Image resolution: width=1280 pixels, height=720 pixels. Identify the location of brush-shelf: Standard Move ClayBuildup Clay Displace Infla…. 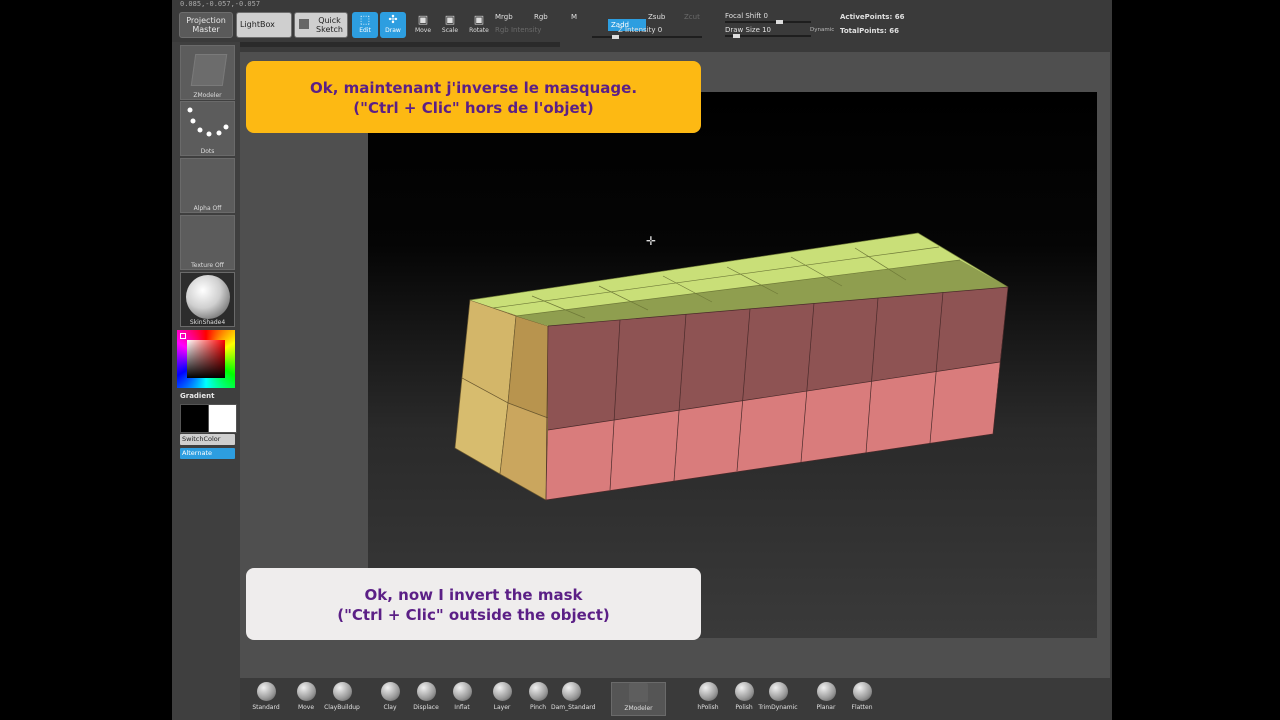
(675, 699).